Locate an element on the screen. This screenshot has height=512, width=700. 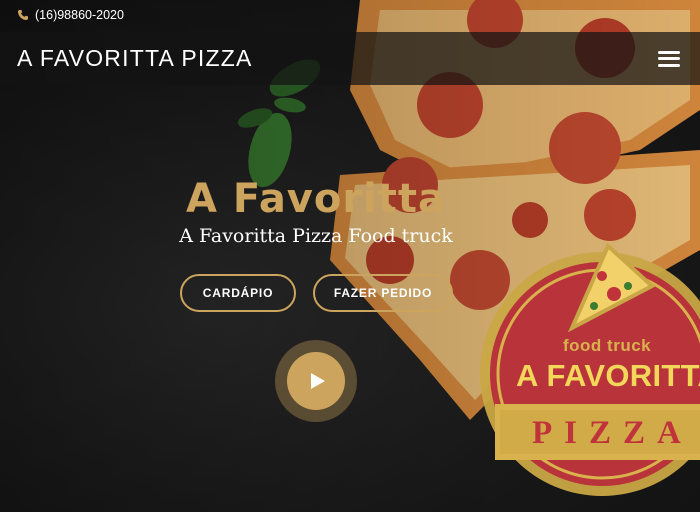
play-video-button is located at coordinates (316, 381).